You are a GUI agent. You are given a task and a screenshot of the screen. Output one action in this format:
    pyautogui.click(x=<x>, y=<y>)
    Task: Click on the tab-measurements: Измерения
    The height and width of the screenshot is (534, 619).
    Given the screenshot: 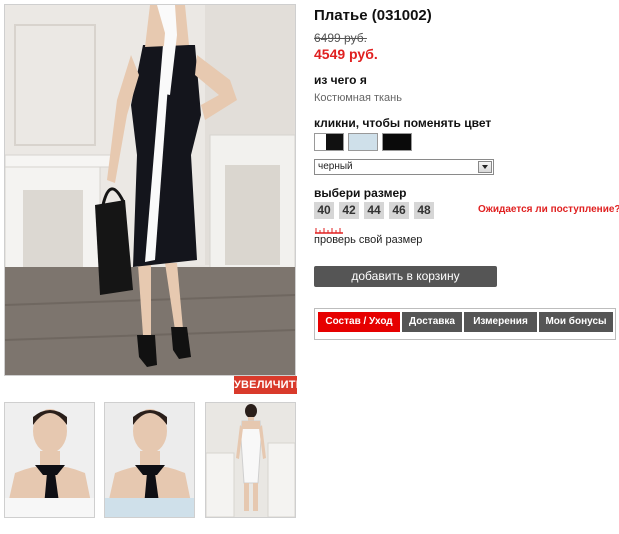 What is the action you would take?
    pyautogui.click(x=500, y=322)
    